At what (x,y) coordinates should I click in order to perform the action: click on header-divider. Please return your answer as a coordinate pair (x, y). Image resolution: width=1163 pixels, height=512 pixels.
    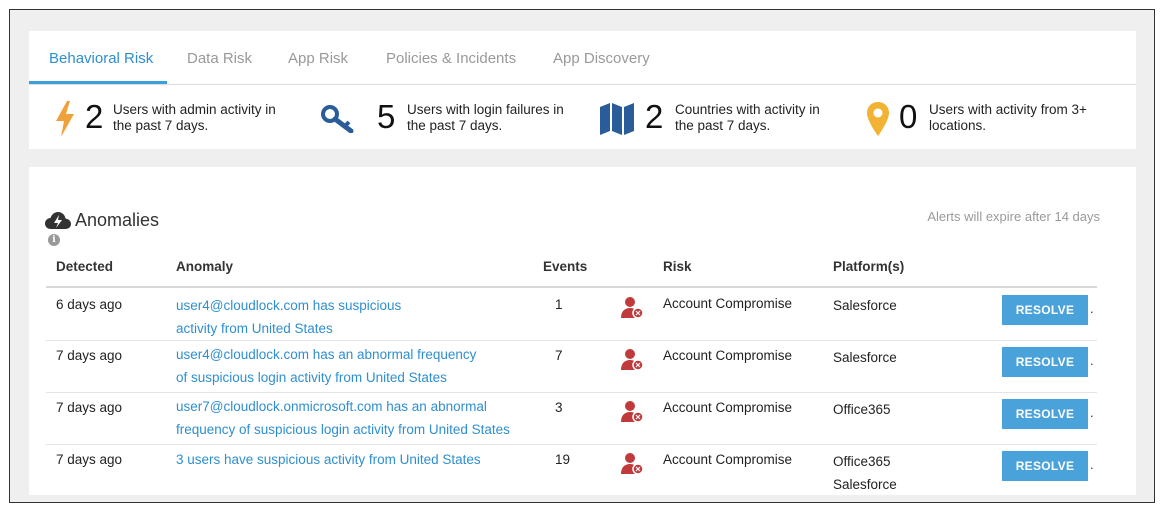
    Looking at the image, I should click on (571, 287).